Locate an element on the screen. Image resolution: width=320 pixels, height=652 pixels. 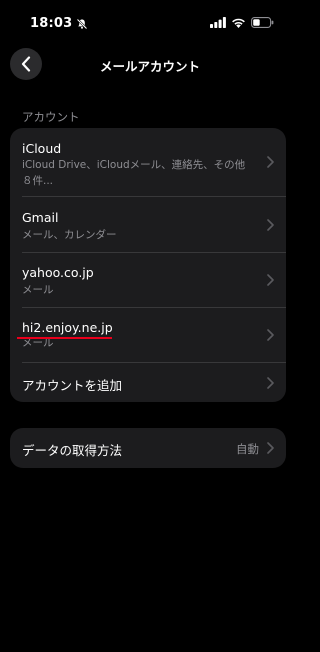
page-title: メールアカウント is located at coordinates (149, 66).